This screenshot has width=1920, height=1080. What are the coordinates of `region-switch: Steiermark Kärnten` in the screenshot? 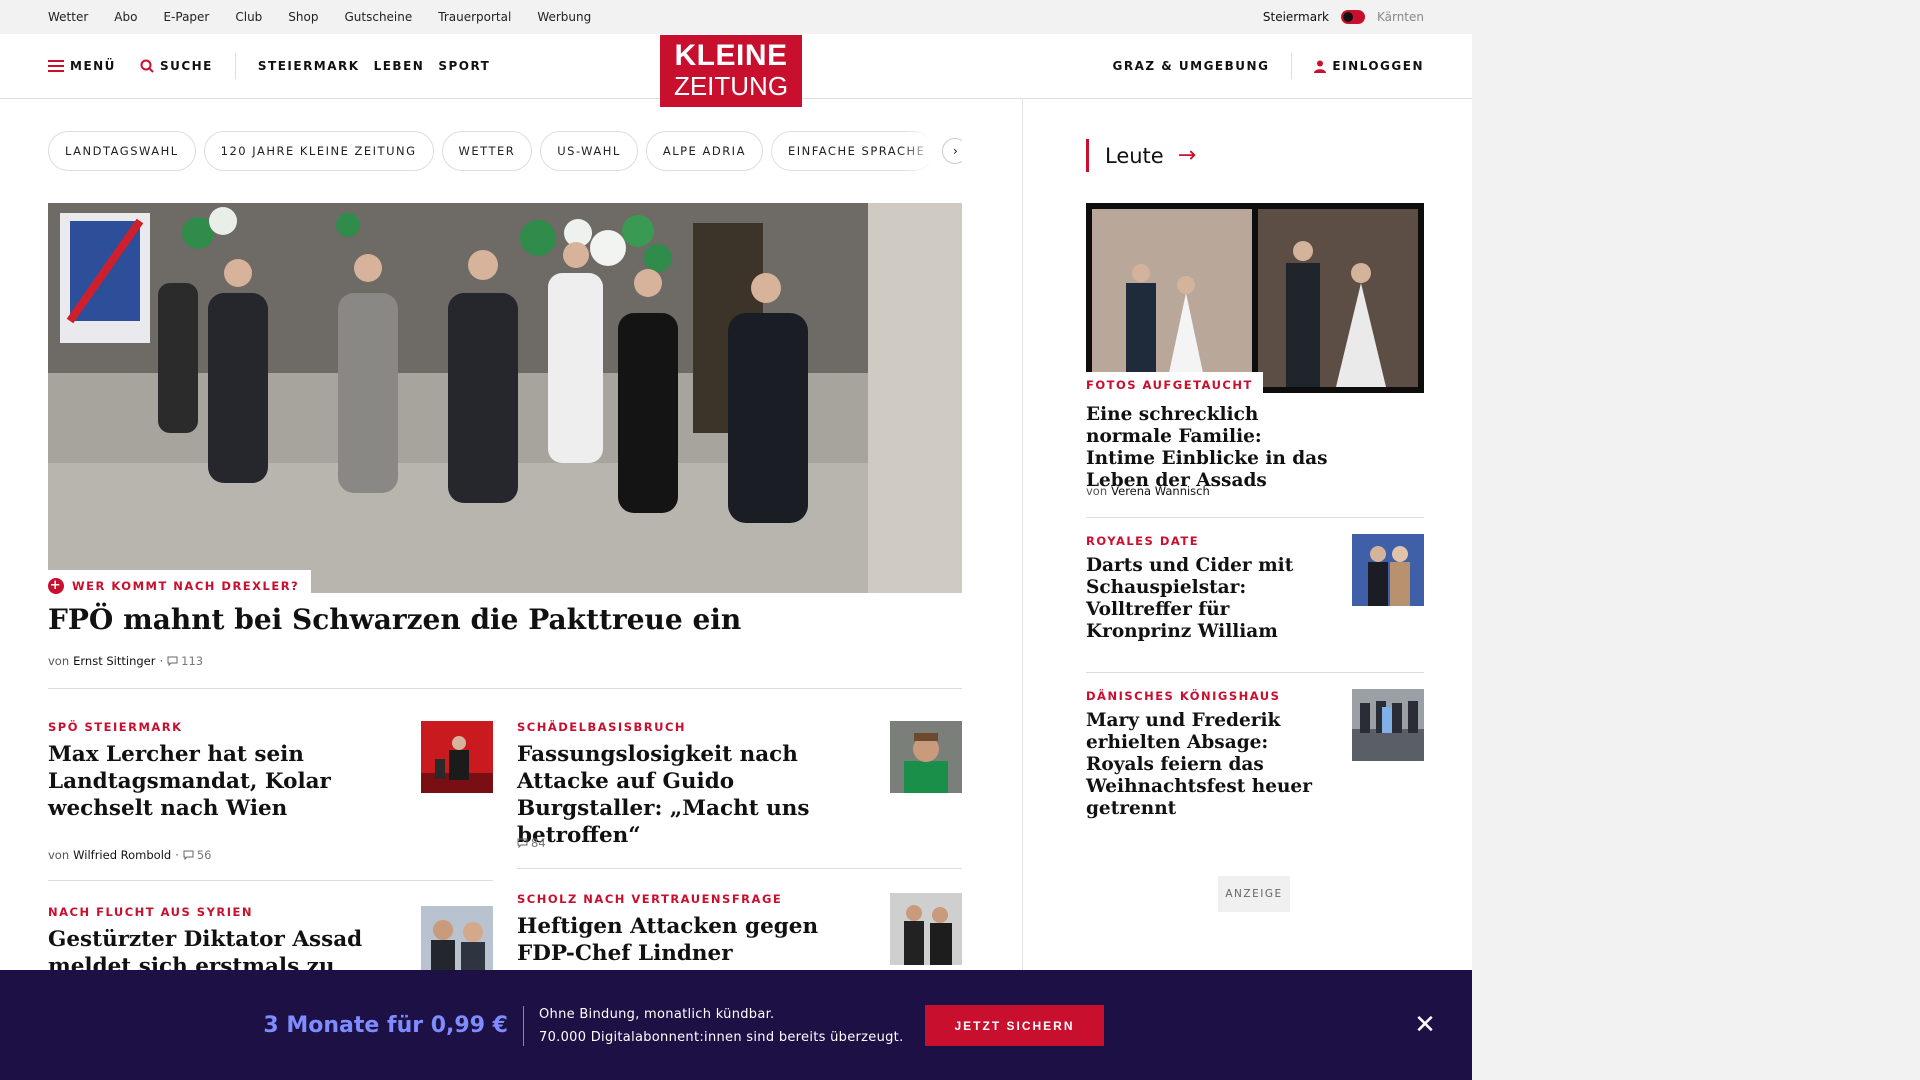 It's located at (1343, 17).